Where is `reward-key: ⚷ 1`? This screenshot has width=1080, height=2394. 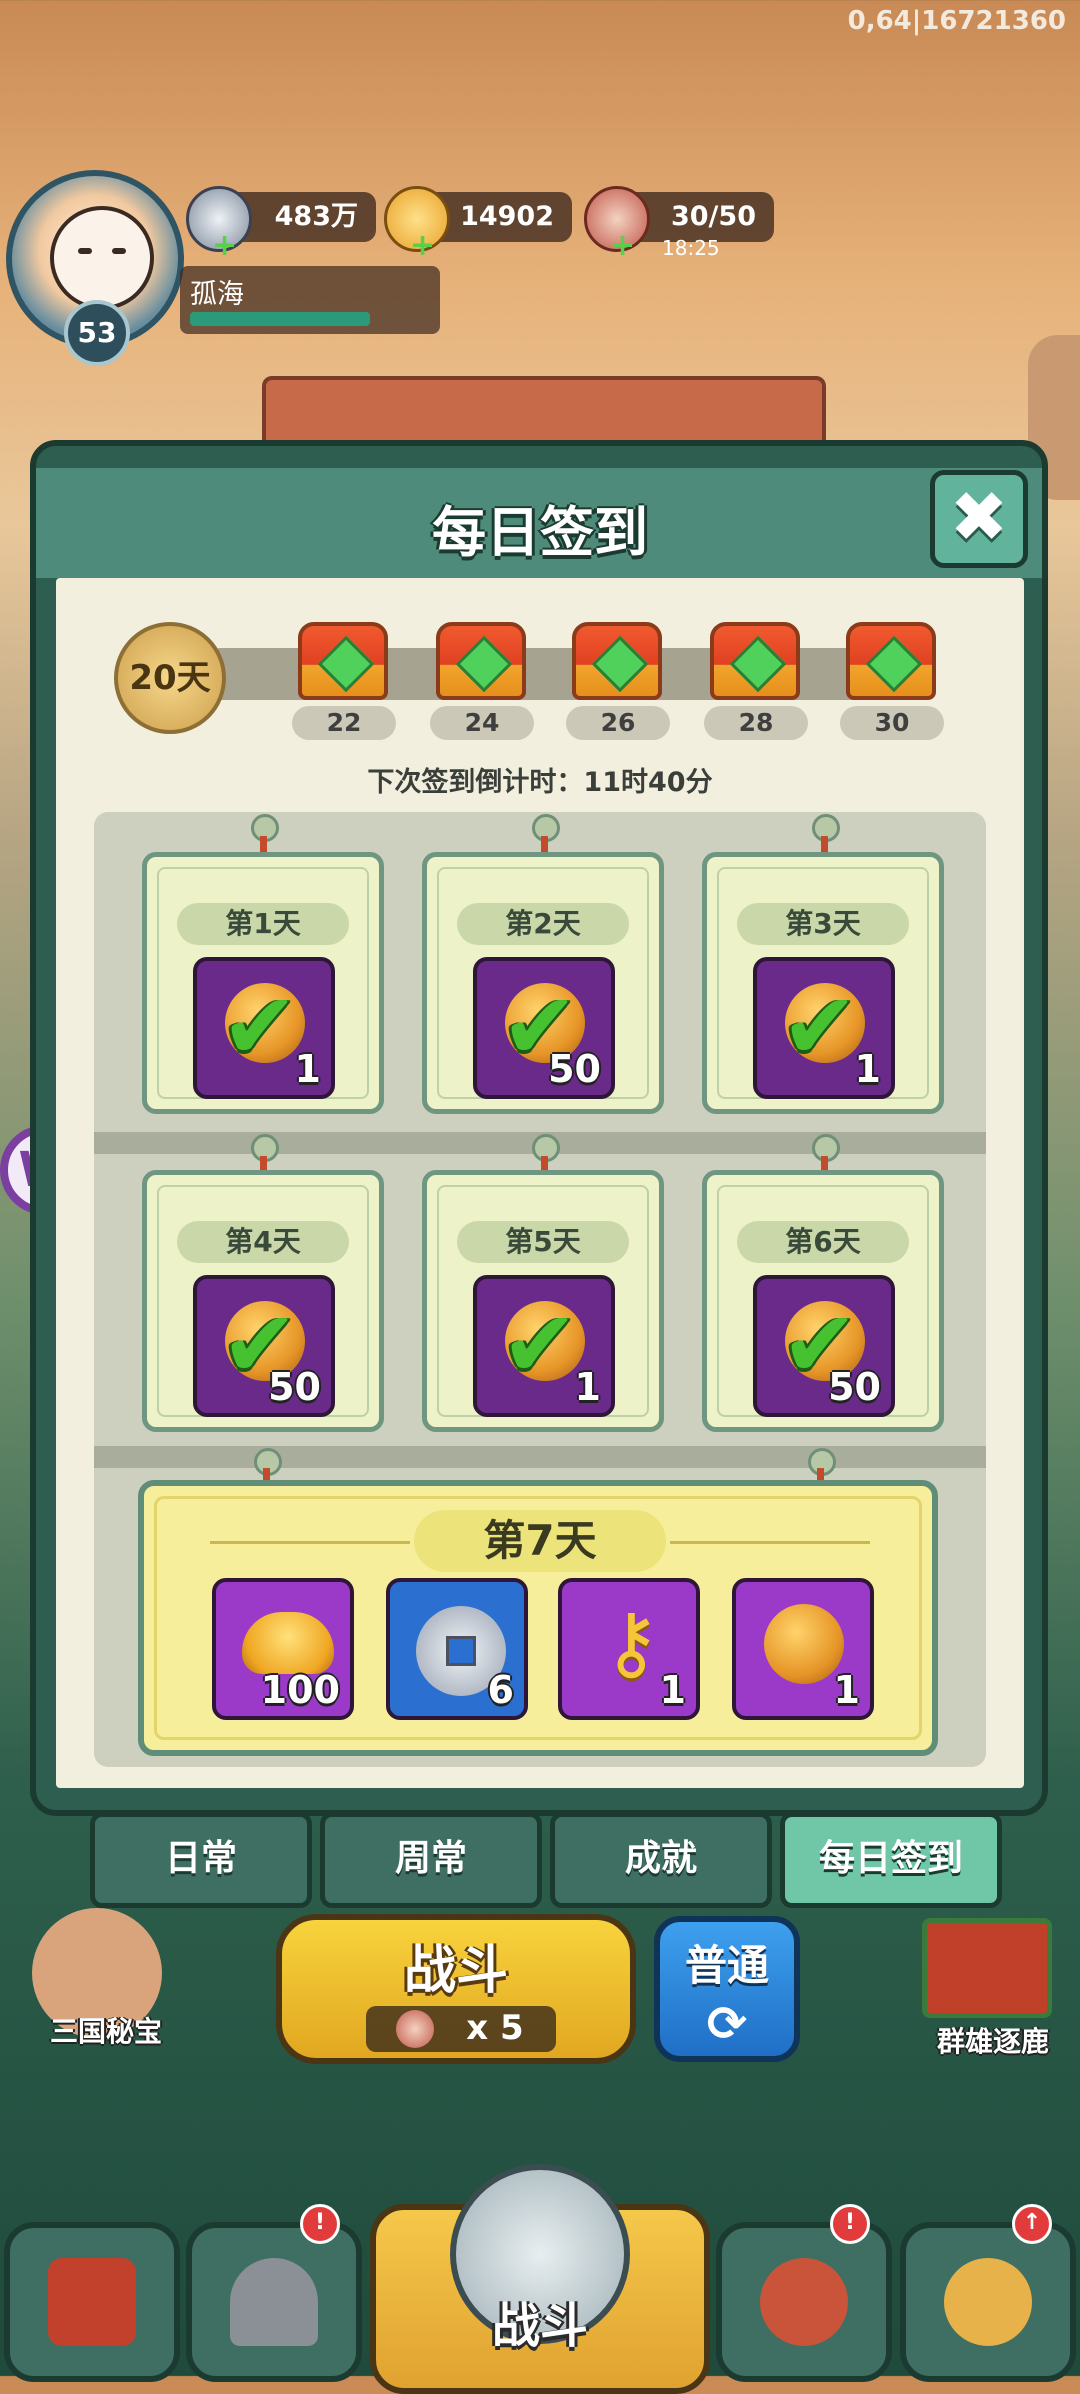
reward-key: ⚷ 1 is located at coordinates (629, 1649).